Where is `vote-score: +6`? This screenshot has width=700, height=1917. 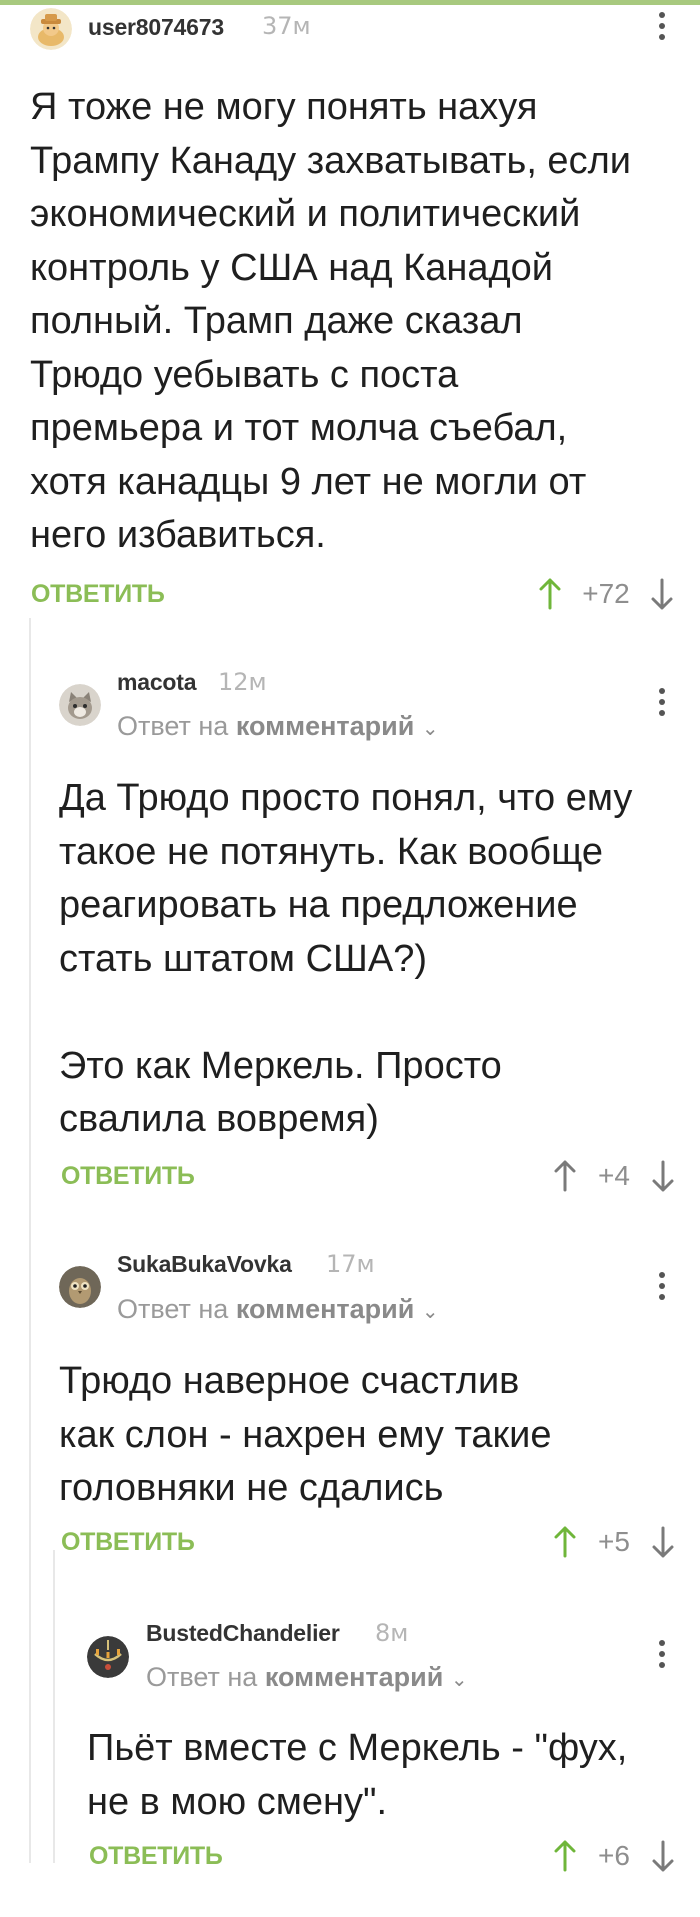 vote-score: +6 is located at coordinates (614, 1855).